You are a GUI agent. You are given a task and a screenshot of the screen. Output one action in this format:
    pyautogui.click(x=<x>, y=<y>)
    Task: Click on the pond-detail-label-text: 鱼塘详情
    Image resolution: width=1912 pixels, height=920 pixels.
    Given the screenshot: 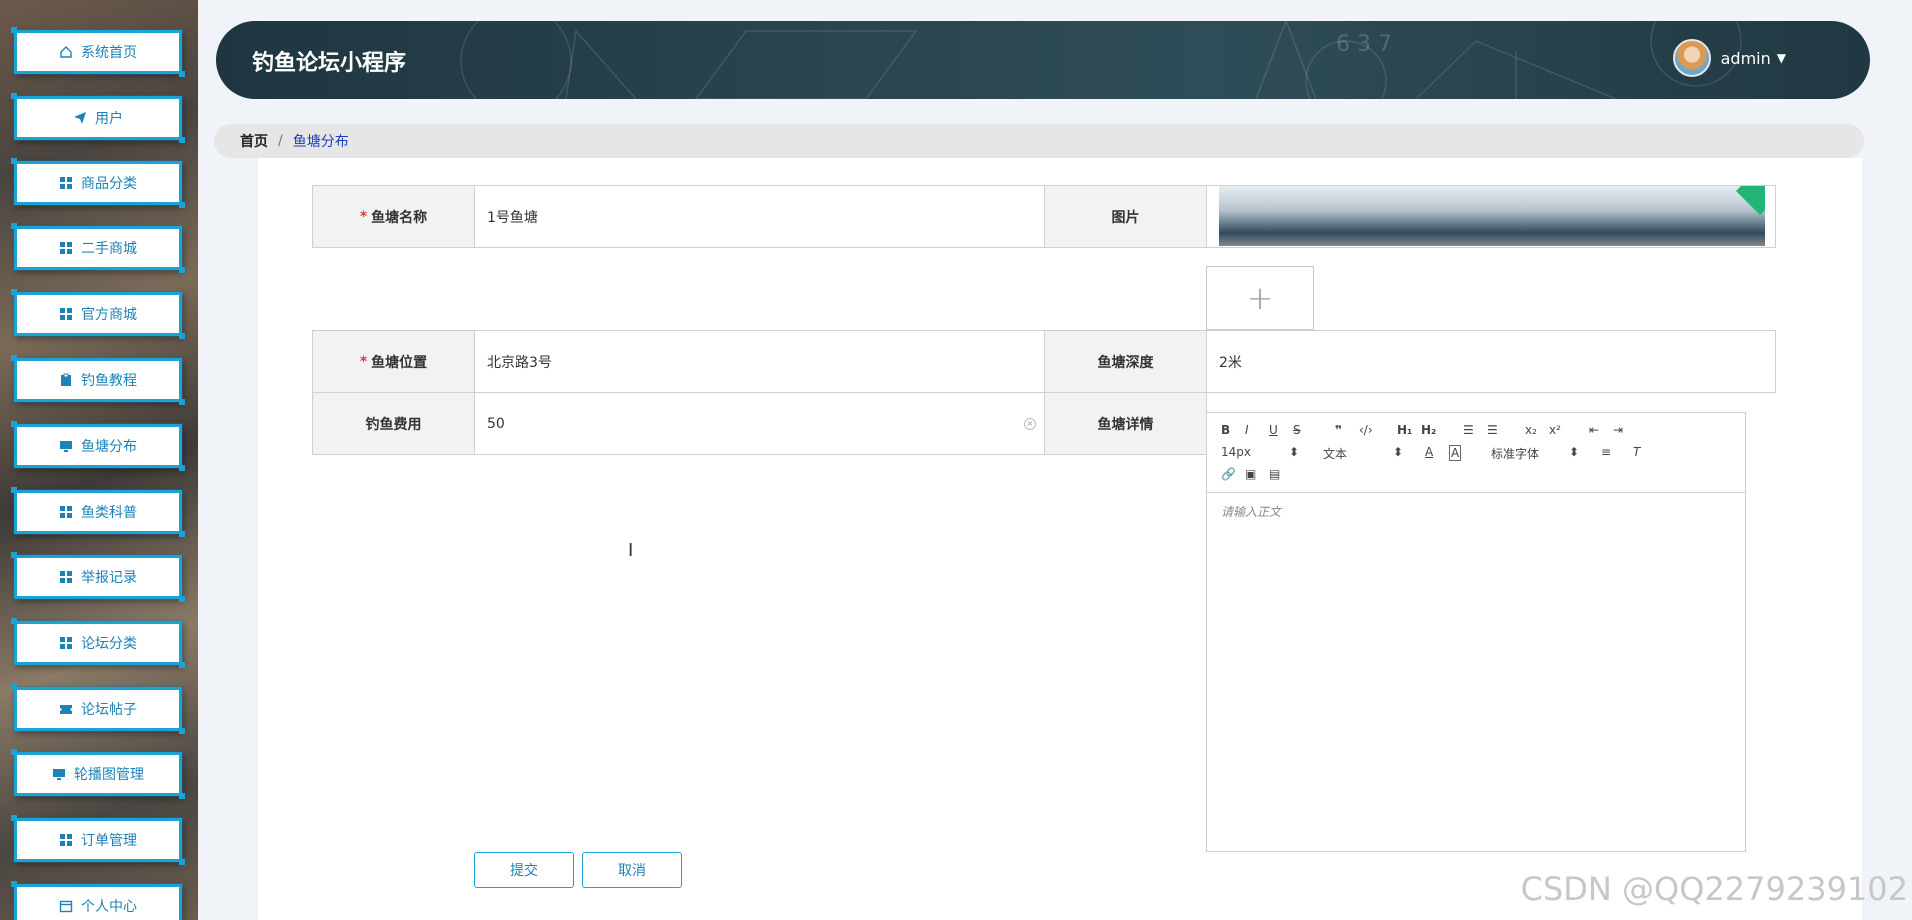 What is the action you would take?
    pyautogui.click(x=1125, y=424)
    